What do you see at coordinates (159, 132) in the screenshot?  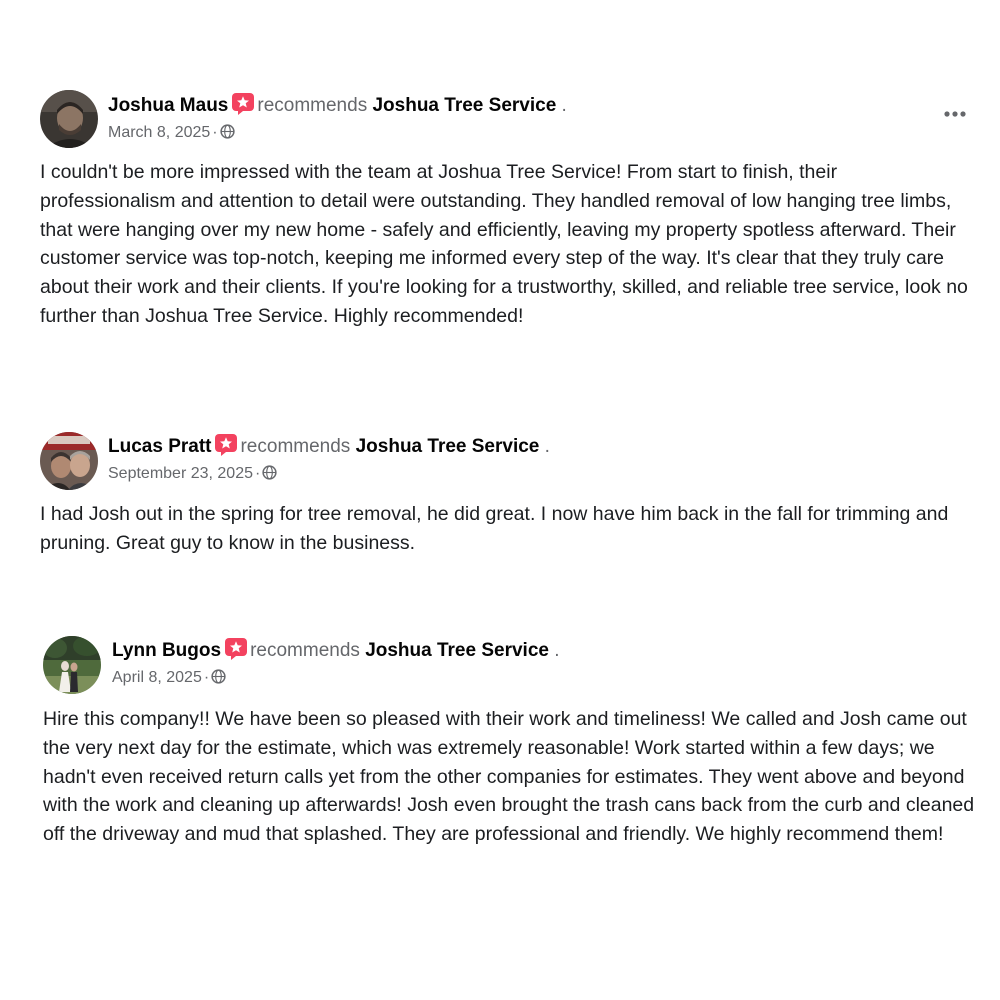 I see `review-date: March 8, 2025` at bounding box center [159, 132].